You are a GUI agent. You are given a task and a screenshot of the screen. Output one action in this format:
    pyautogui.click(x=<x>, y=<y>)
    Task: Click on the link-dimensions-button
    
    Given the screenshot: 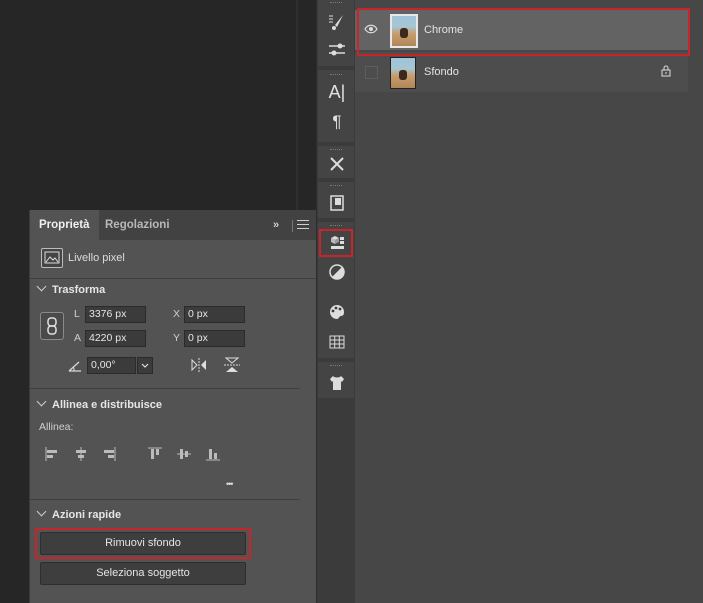 What is the action you would take?
    pyautogui.click(x=52, y=326)
    